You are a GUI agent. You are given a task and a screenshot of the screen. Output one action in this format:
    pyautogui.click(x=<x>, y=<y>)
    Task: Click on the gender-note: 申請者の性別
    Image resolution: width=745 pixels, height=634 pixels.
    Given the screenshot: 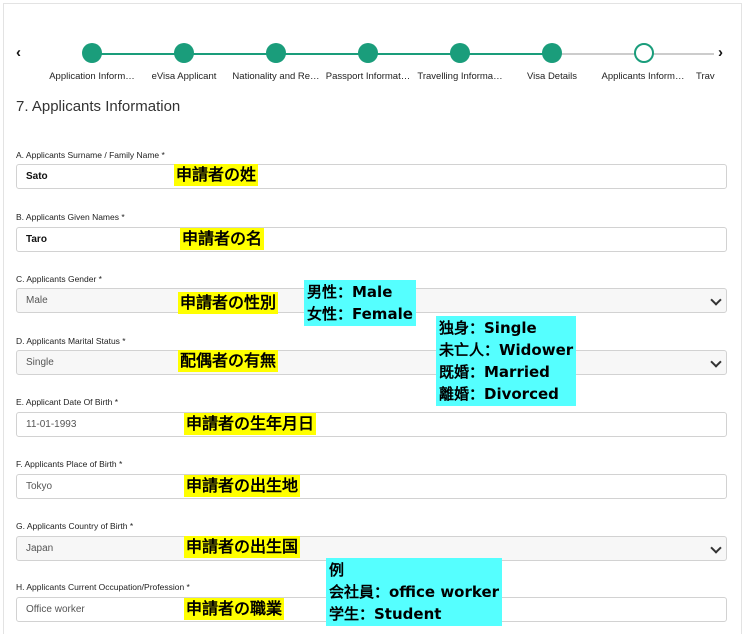 What is the action you would take?
    pyautogui.click(x=228, y=303)
    